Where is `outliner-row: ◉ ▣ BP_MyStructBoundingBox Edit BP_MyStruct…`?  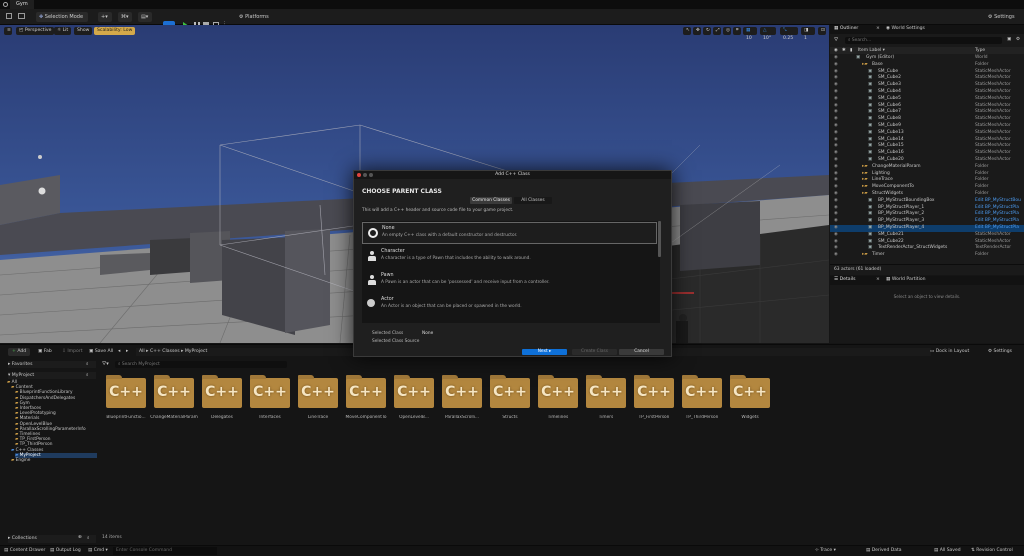 outliner-row: ◉ ▣ BP_MyStructBoundingBox Edit BP_MyStruct… is located at coordinates (927, 201).